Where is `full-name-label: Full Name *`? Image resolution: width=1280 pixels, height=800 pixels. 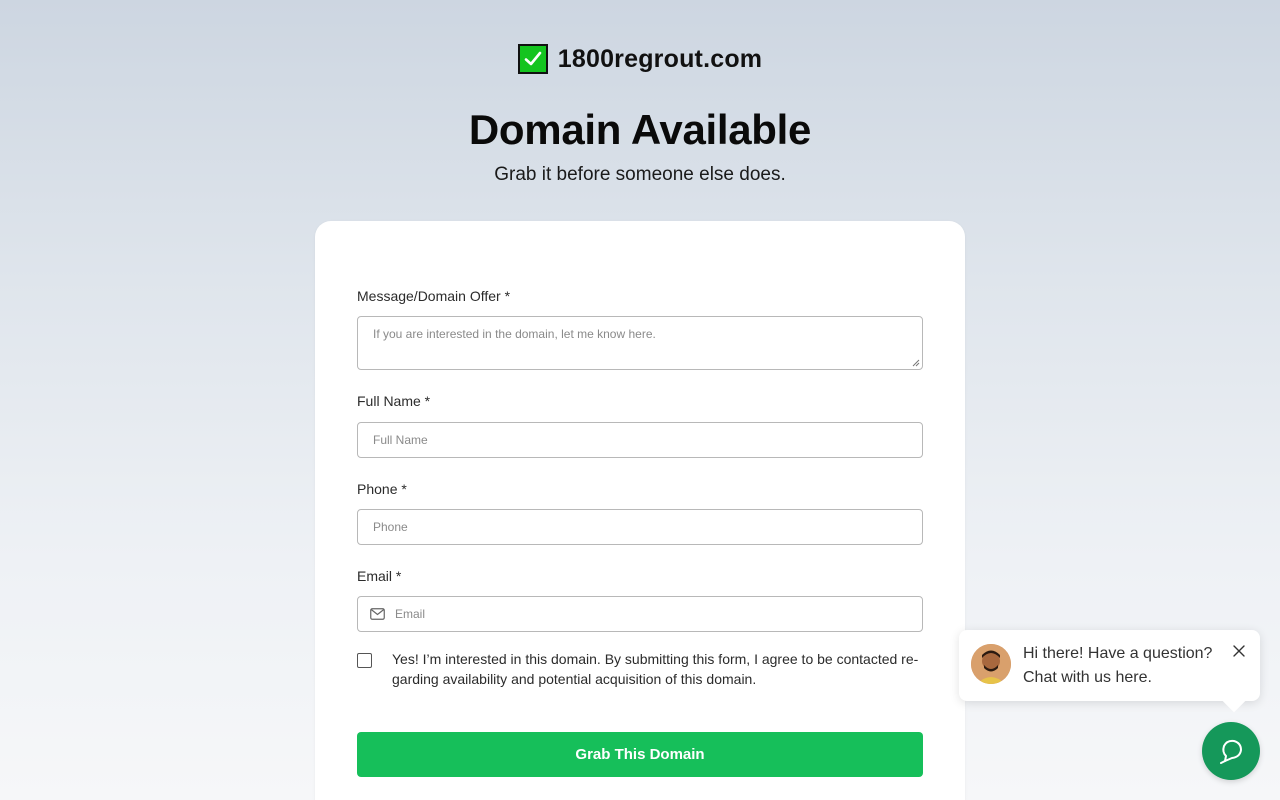 full-name-label: Full Name * is located at coordinates (394, 401).